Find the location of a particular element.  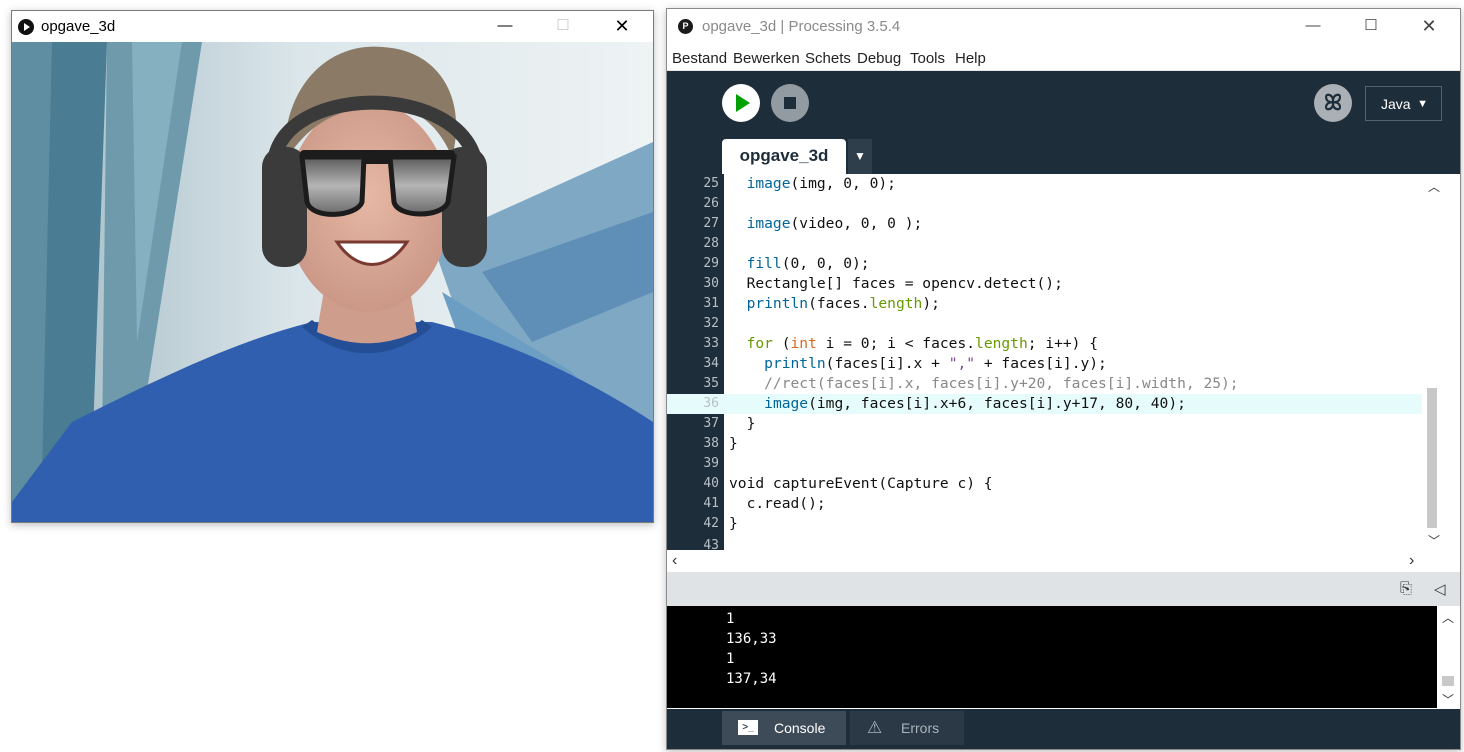

tab-console: >_ Console is located at coordinates (784, 728).